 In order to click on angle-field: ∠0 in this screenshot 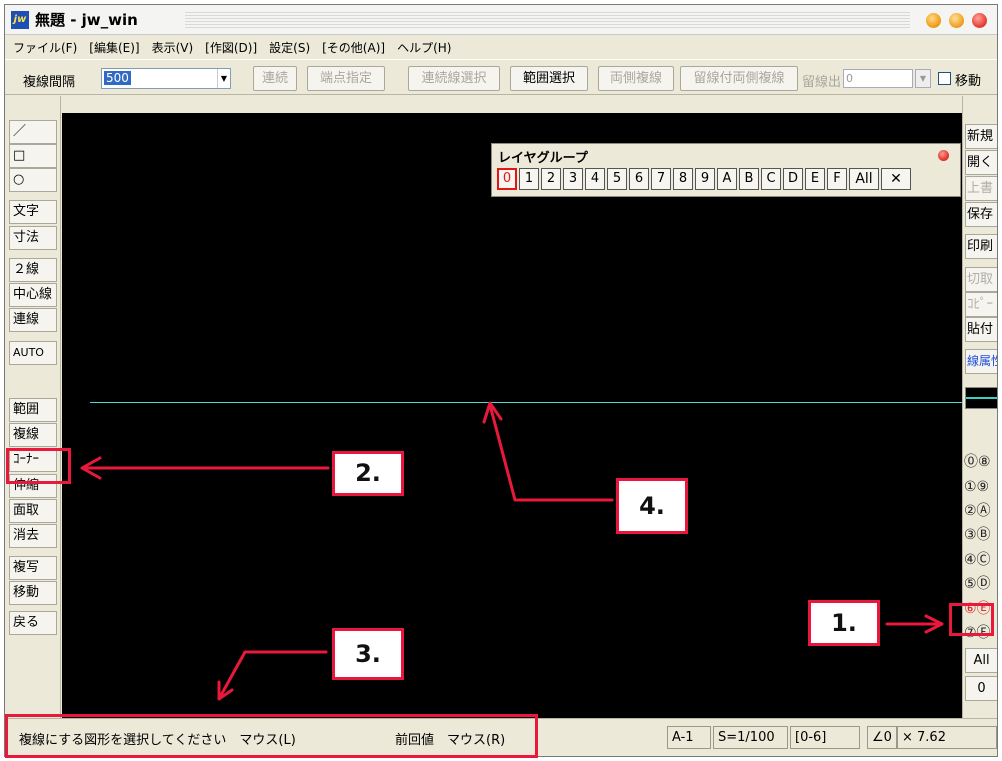, I will do `click(882, 737)`.